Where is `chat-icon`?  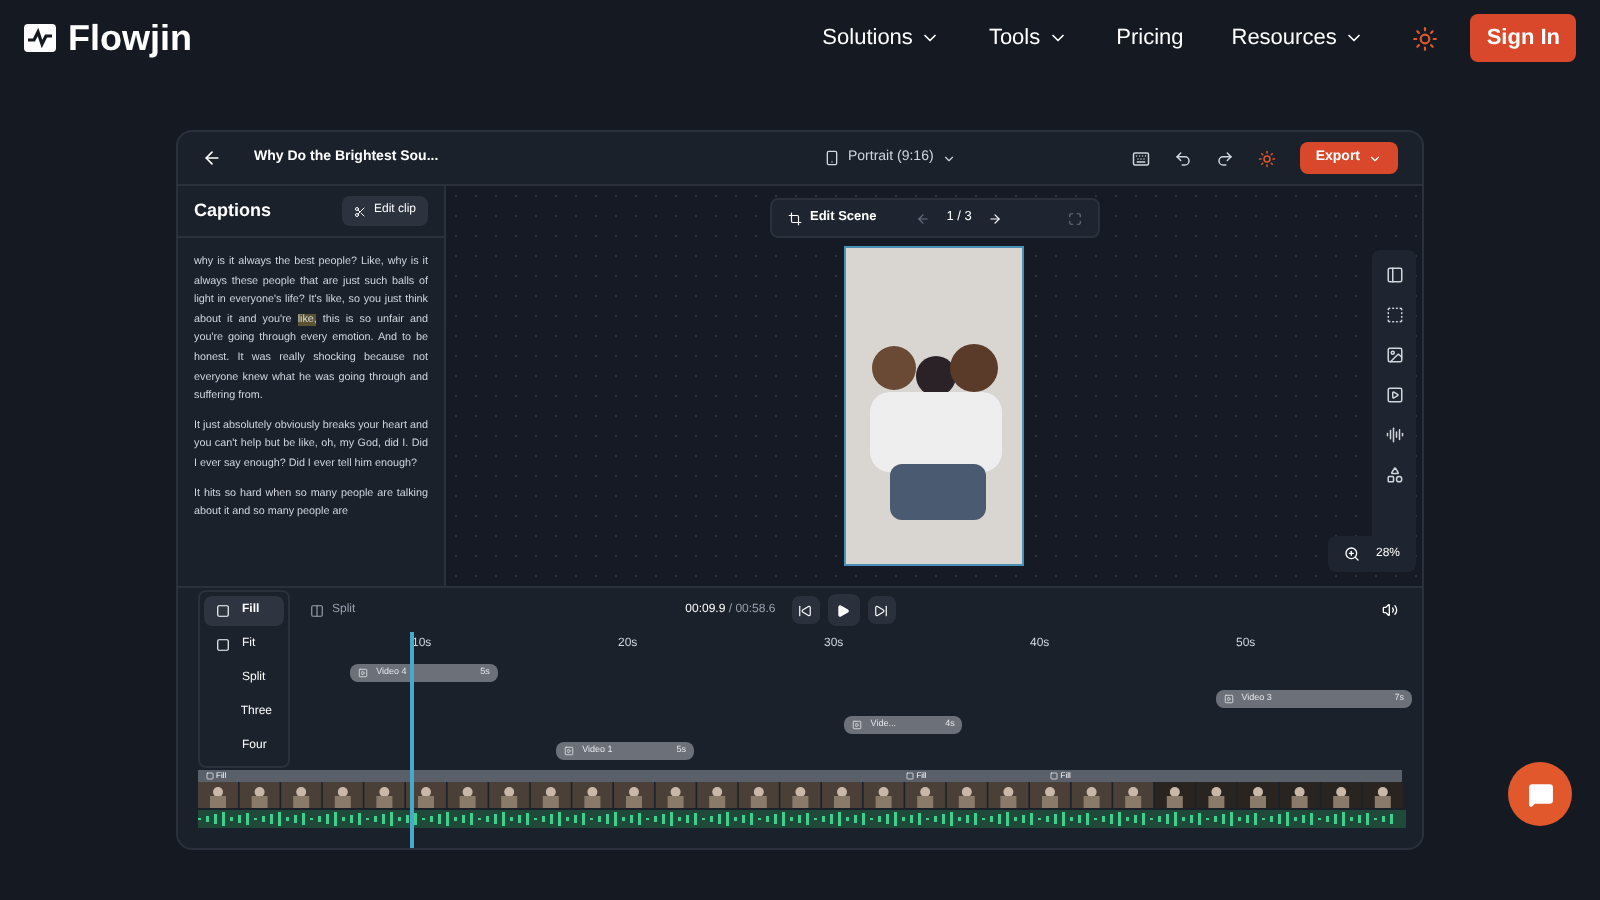
chat-icon is located at coordinates (1540, 794).